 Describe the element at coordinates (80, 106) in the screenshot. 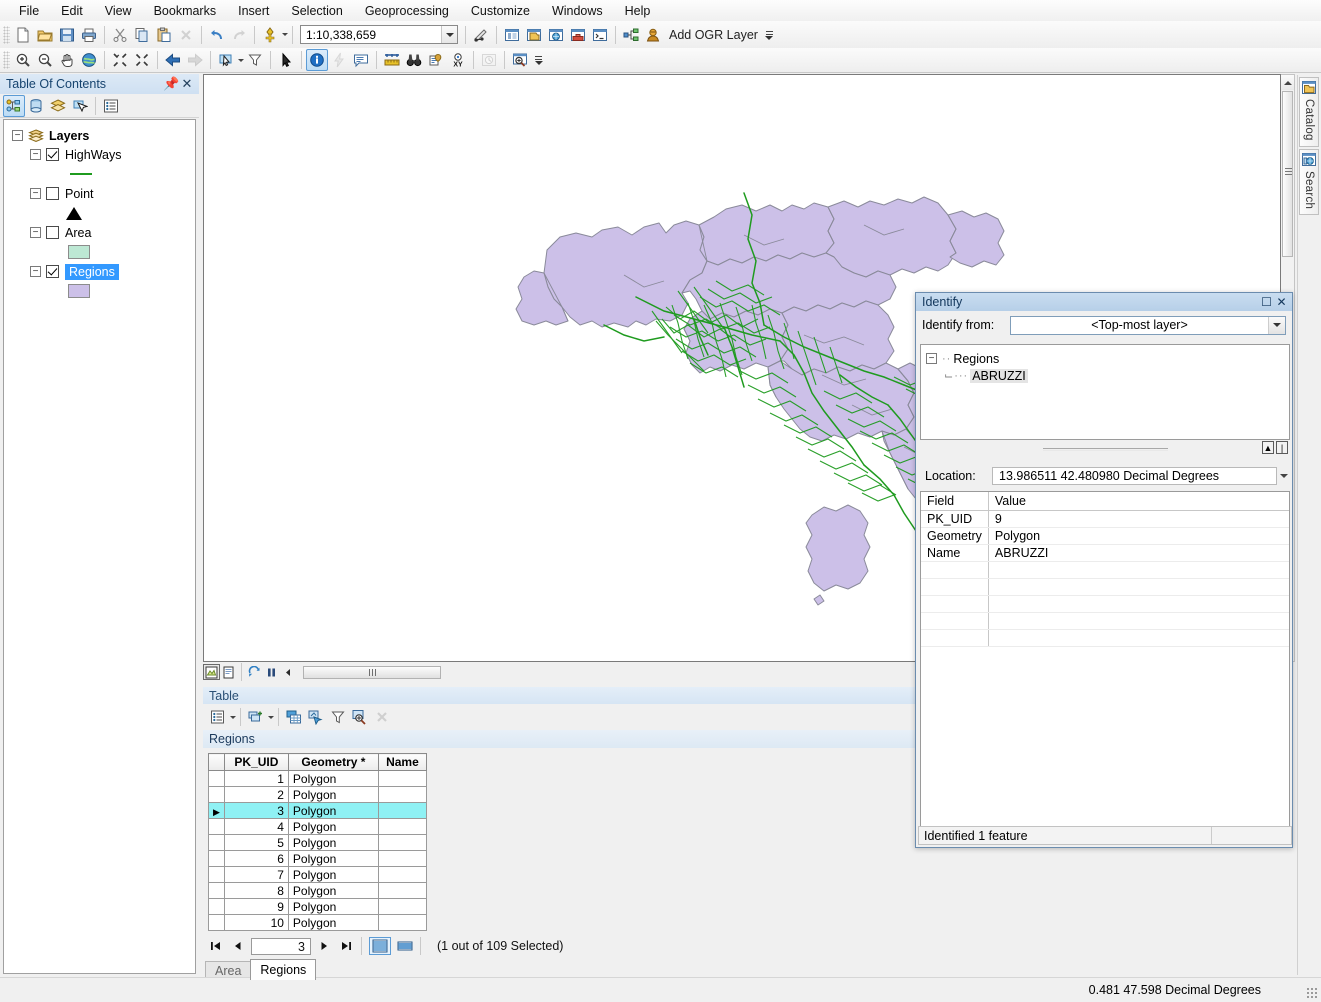

I see `list-by-selection-icon` at that location.